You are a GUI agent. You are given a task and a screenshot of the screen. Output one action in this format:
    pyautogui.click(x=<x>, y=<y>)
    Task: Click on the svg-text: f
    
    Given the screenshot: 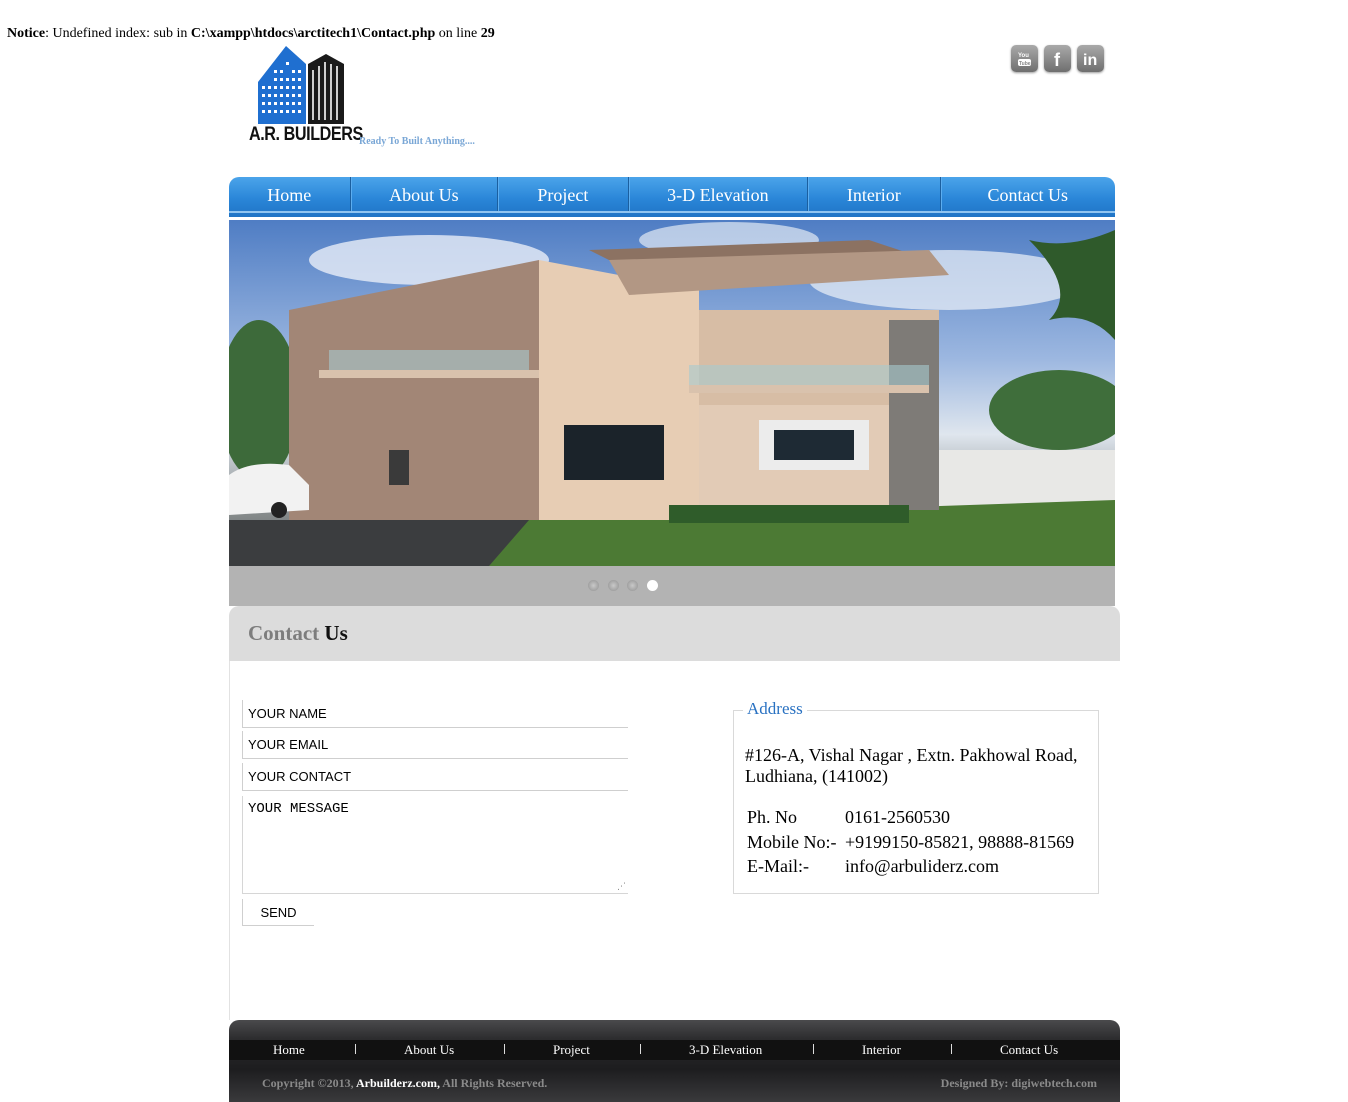 What is the action you would take?
    pyautogui.click(x=1057, y=59)
    